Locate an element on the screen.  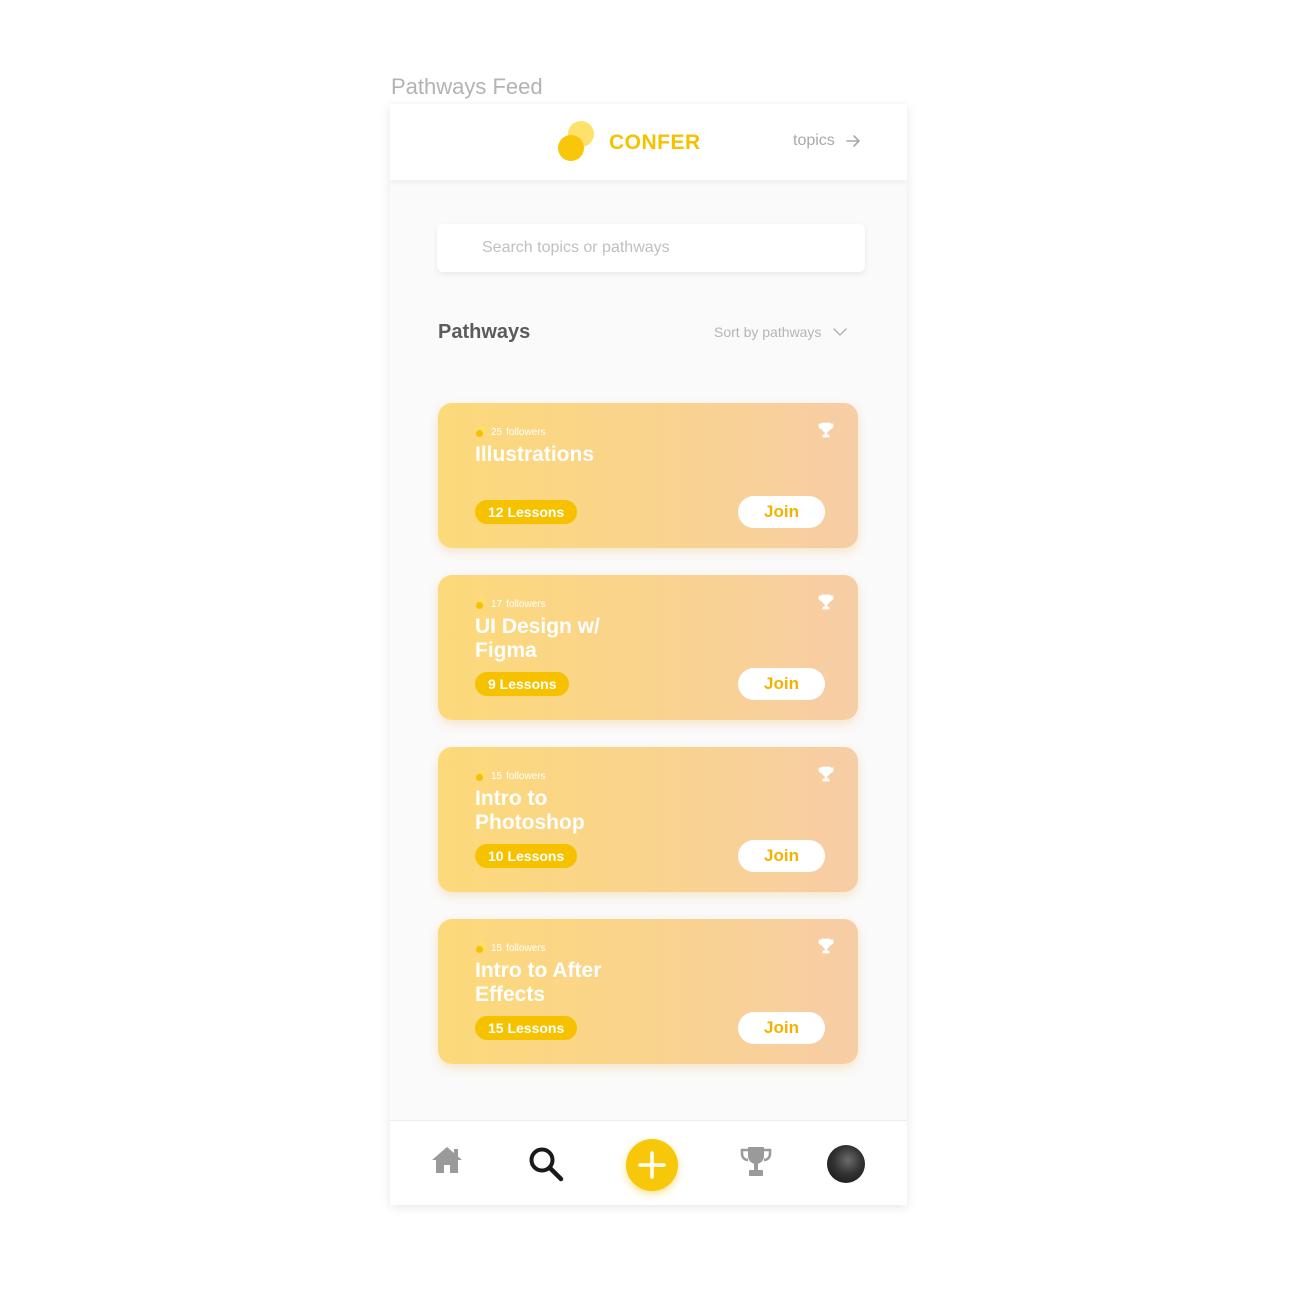
sort-label: Sort by pathways is located at coordinates (768, 332).